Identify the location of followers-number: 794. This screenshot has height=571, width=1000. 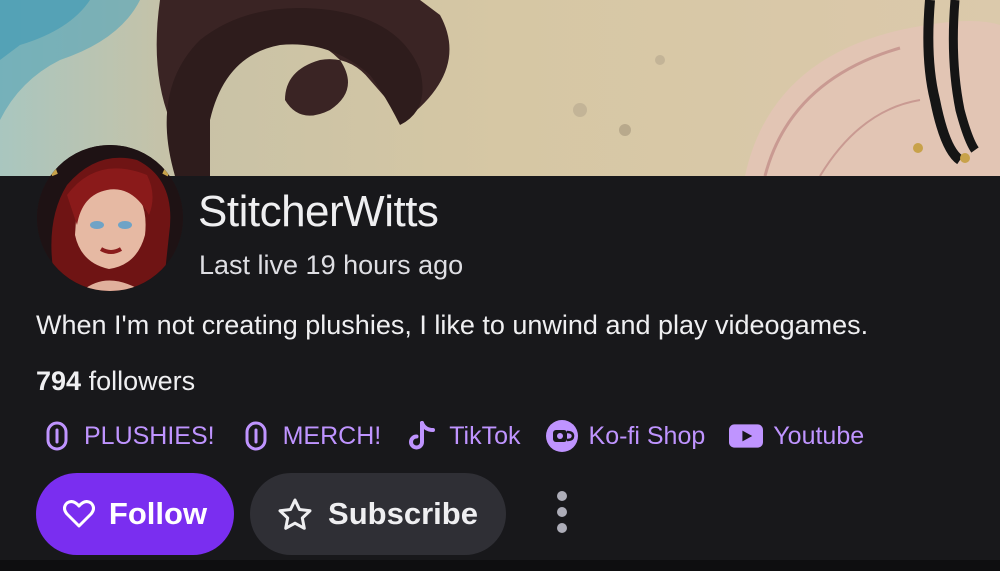
(59, 381).